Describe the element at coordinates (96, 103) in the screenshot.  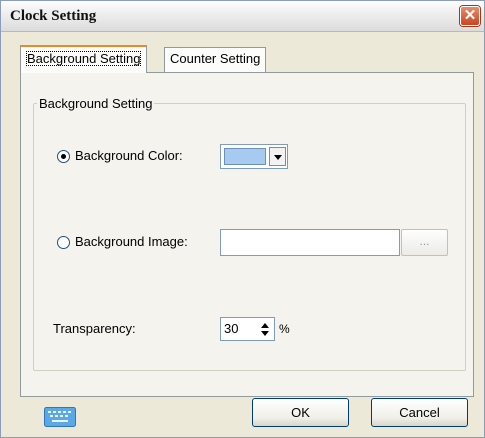
I see `group-legend: Background Setting` at that location.